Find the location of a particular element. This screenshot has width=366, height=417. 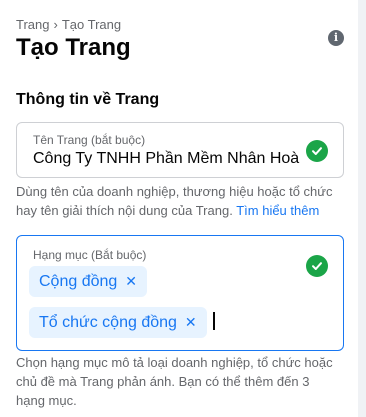

category-chip: Tổ chức cộng đồng ✕ is located at coordinates (118, 322).